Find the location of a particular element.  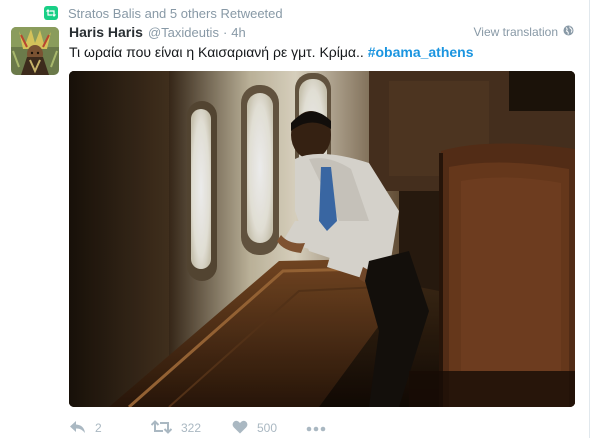

tweet-actions: 2 322 500 is located at coordinates (202, 428).